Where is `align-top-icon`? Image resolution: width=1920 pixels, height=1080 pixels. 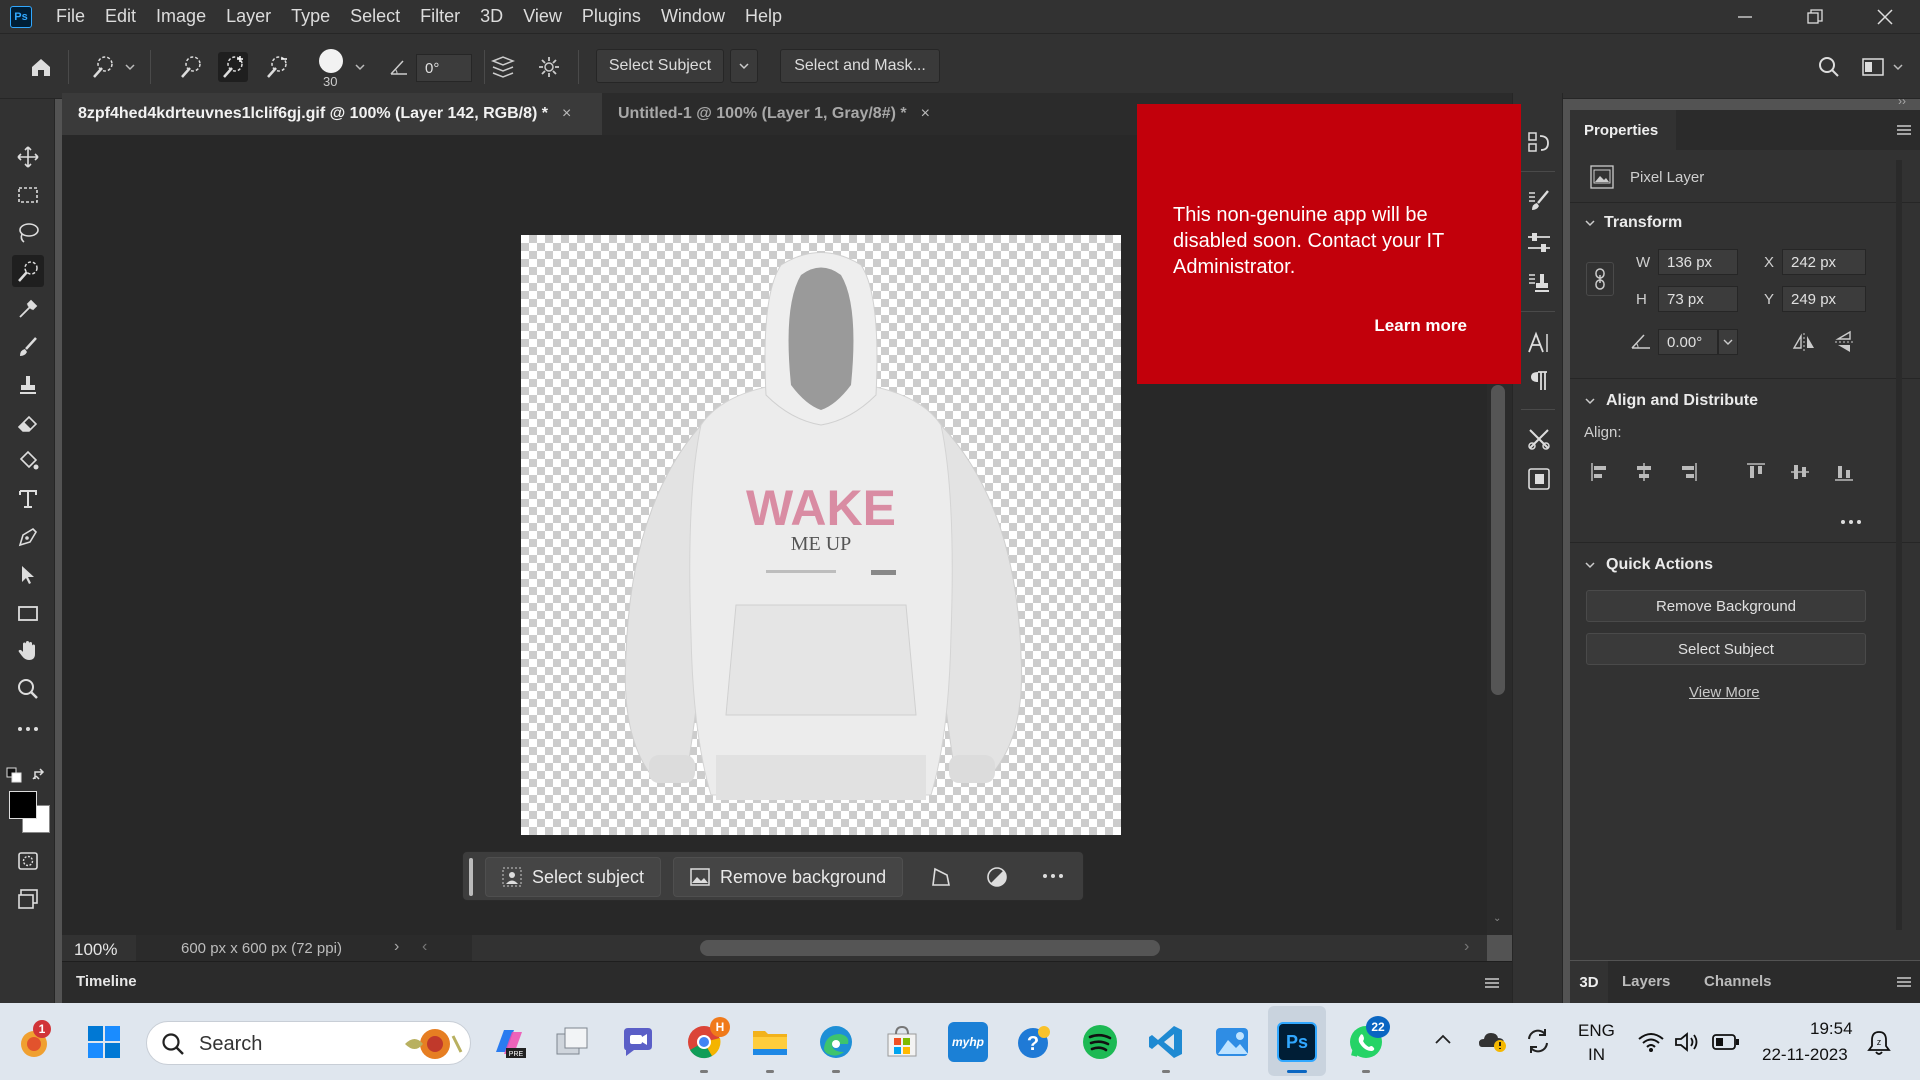 align-top-icon is located at coordinates (1756, 472).